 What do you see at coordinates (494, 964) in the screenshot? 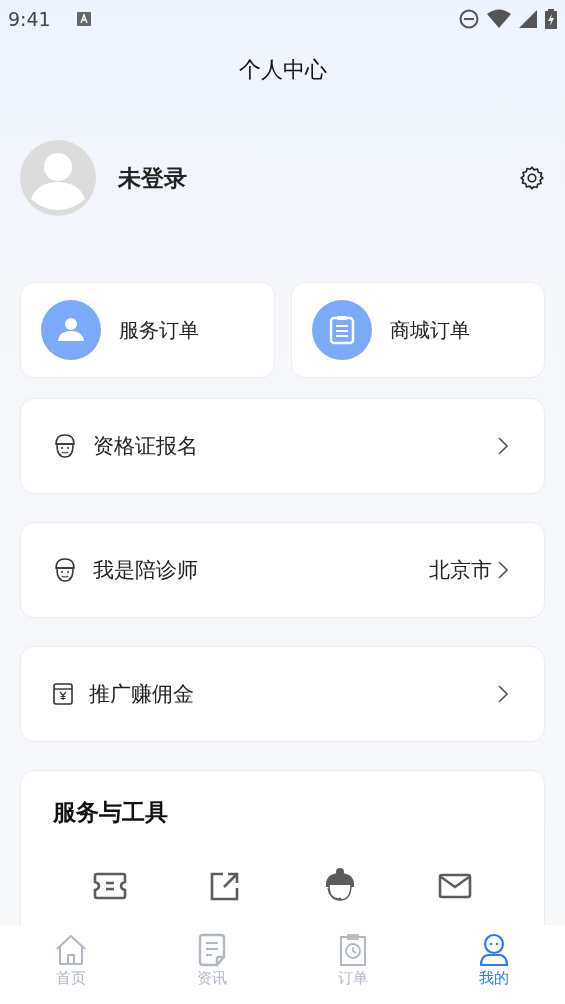
I see `tab-item: 我的` at bounding box center [494, 964].